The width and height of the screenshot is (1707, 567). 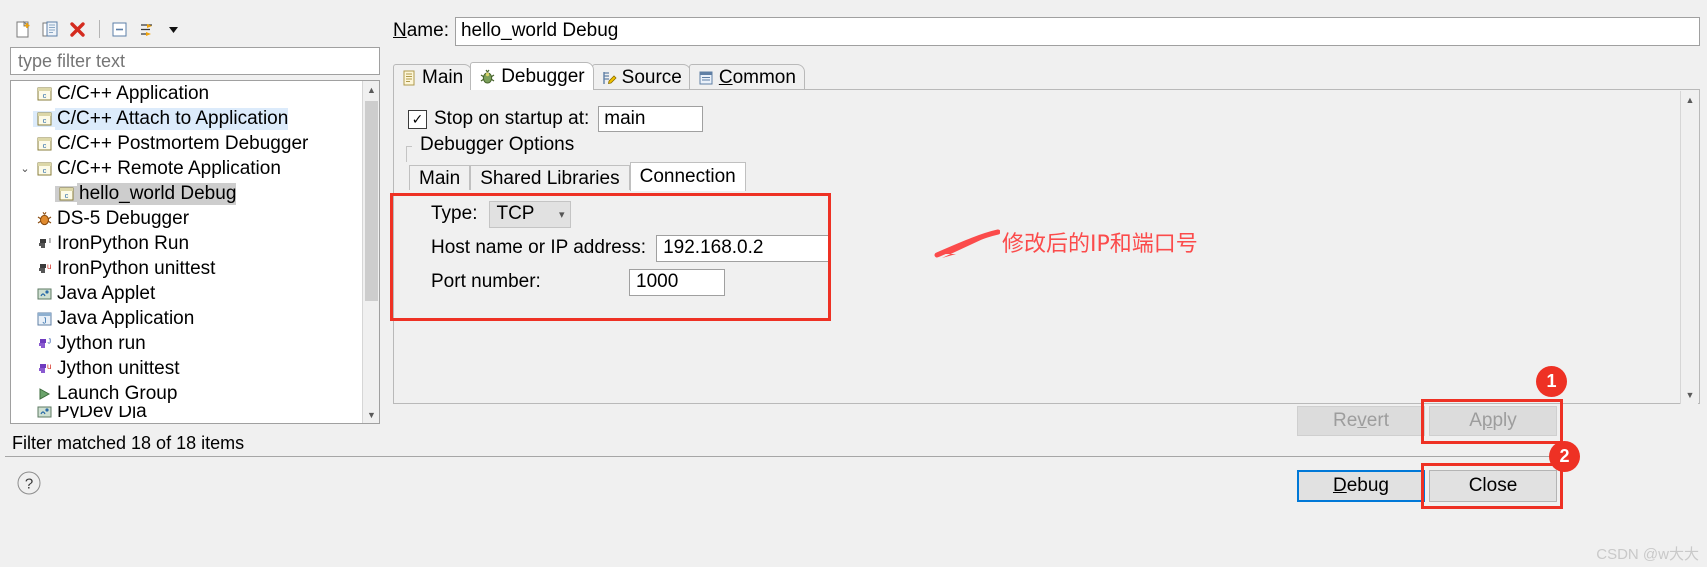 What do you see at coordinates (187, 218) in the screenshot?
I see `tree-item-ds-5-debugger: DS-5 Debugger` at bounding box center [187, 218].